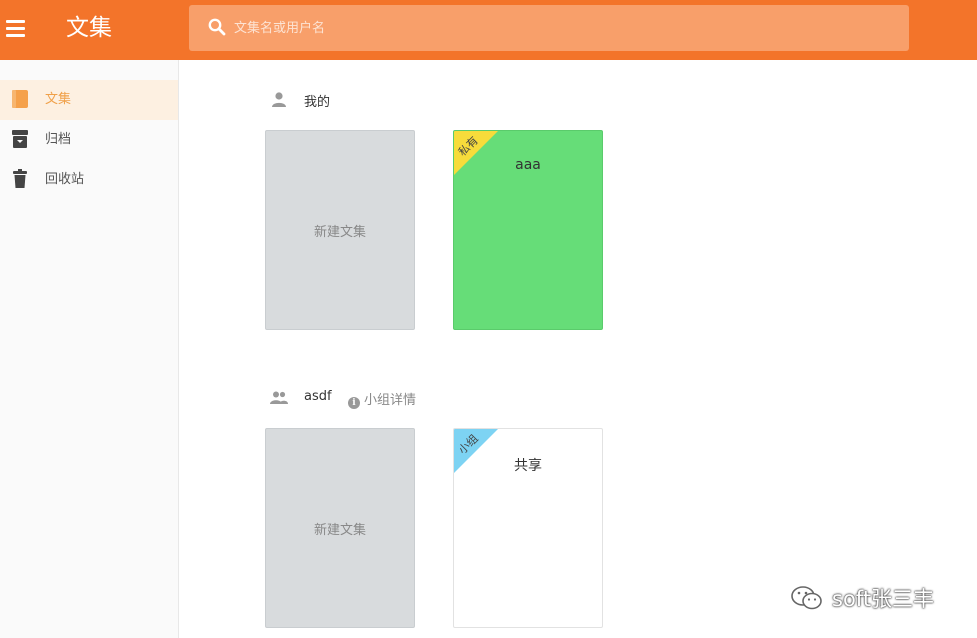 This screenshot has width=977, height=638. I want to click on card-title: 共享, so click(528, 466).